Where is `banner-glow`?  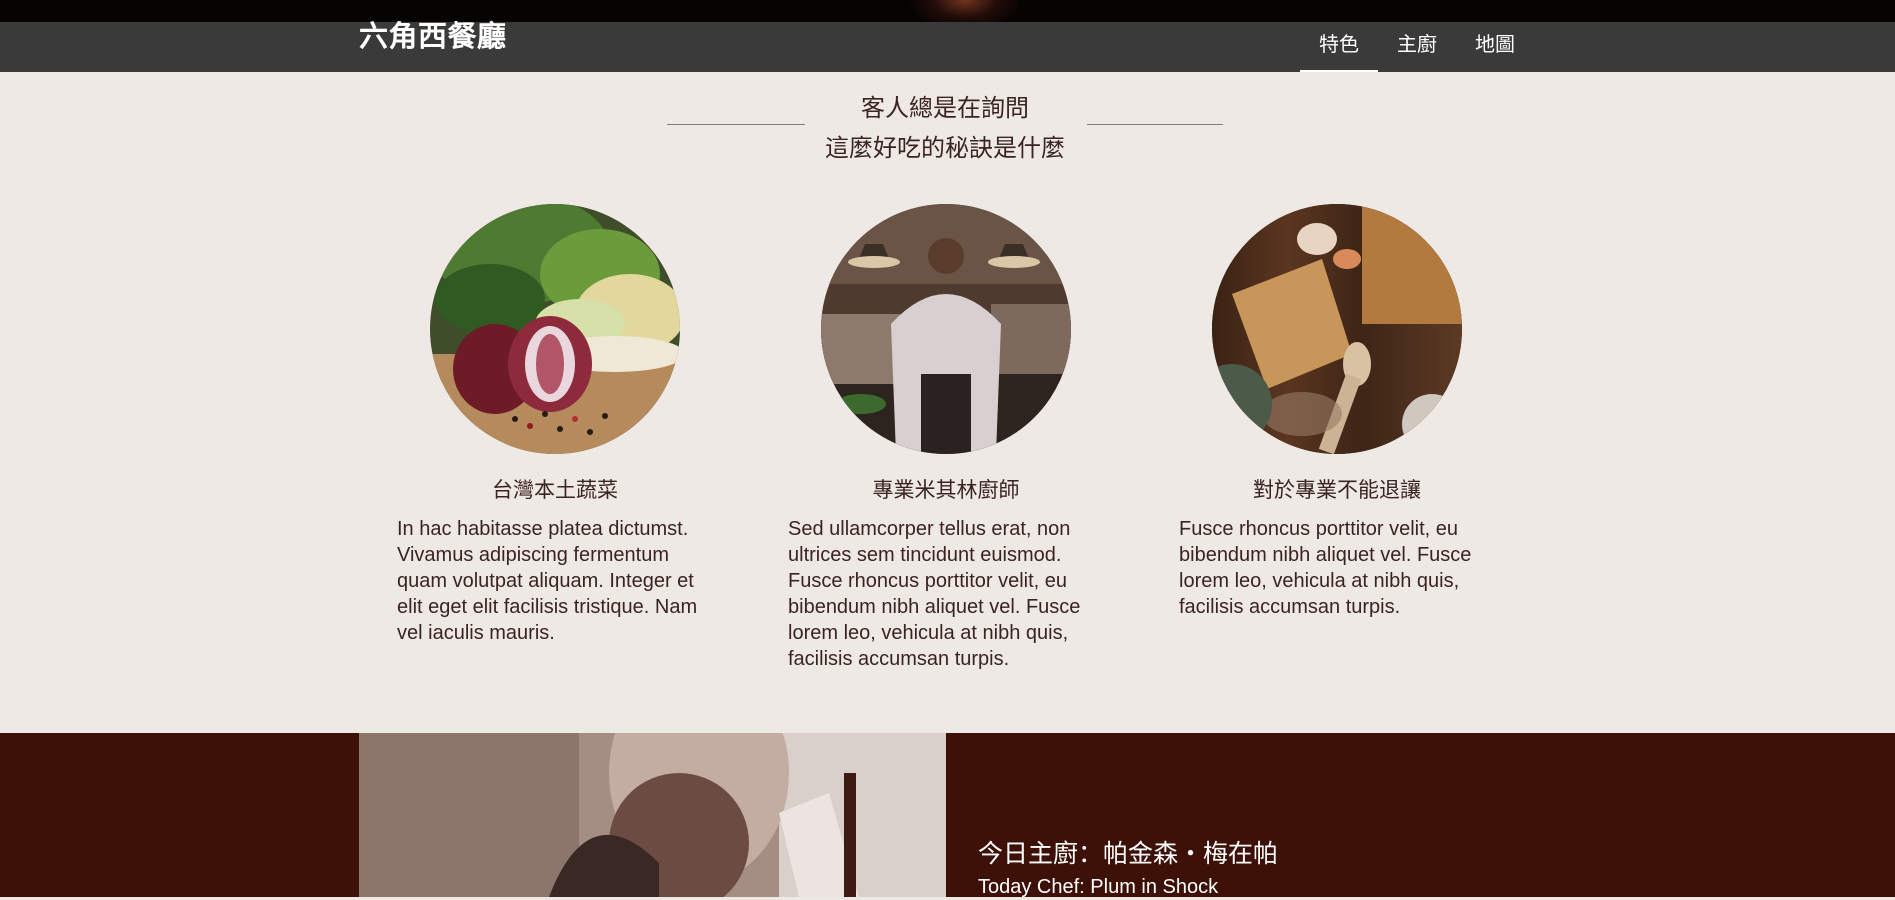 banner-glow is located at coordinates (965, 11).